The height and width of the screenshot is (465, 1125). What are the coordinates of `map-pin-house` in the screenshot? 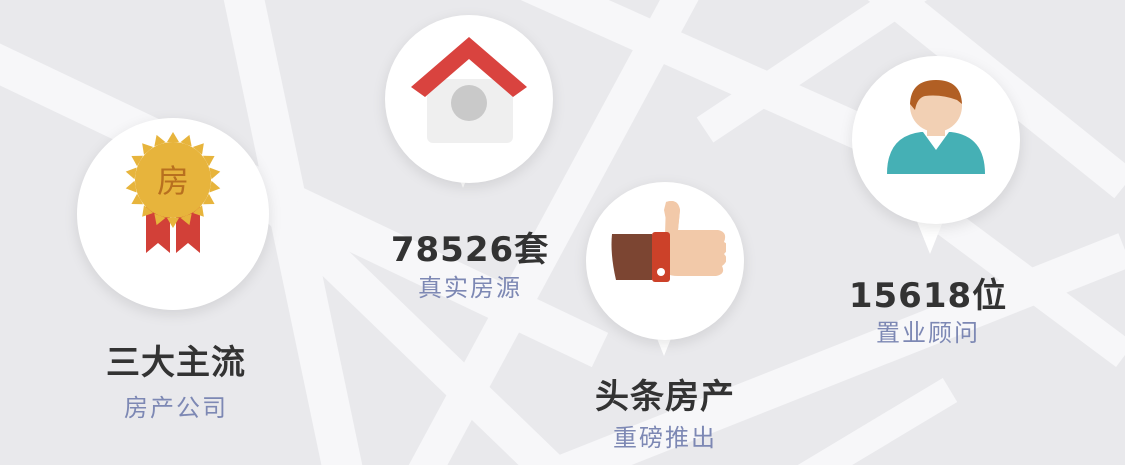 It's located at (469, 99).